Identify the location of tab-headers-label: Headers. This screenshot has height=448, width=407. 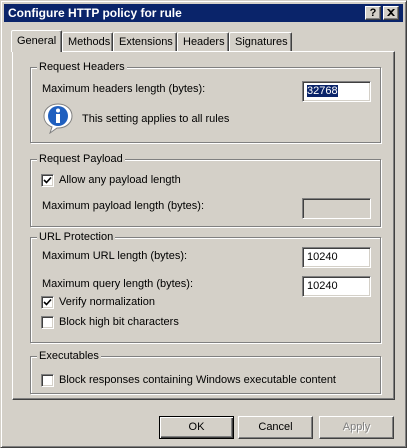
(204, 42).